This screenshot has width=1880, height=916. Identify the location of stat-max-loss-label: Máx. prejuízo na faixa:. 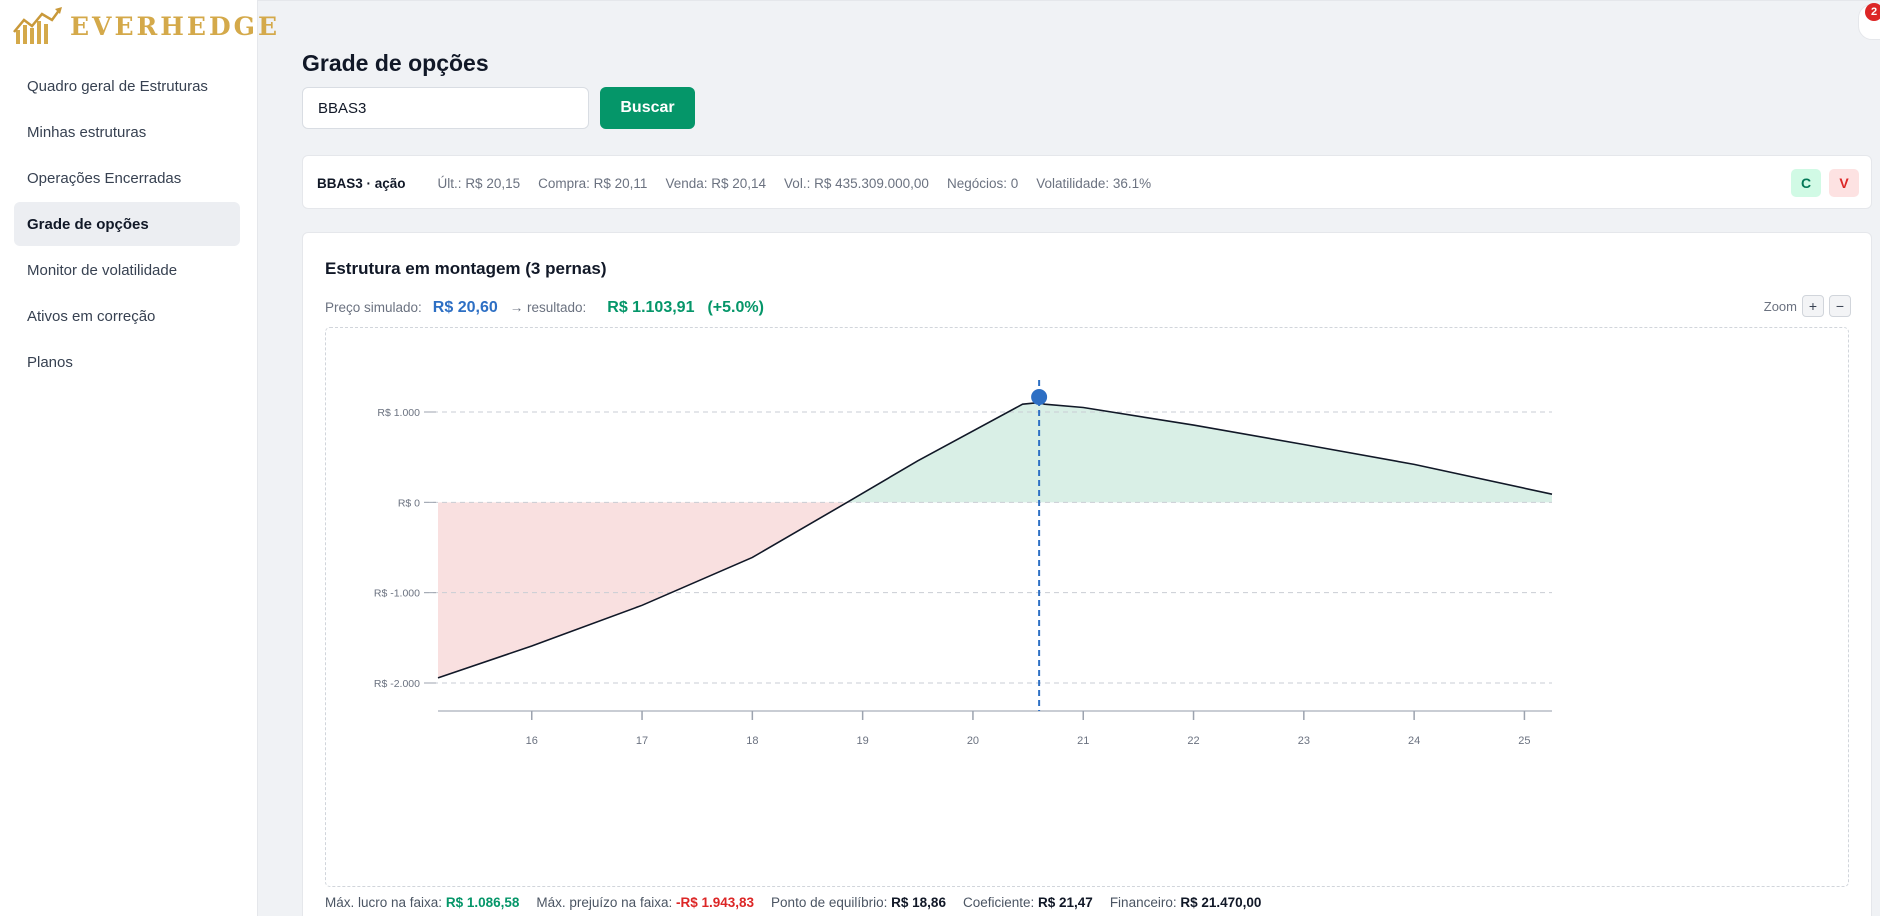
(604, 902).